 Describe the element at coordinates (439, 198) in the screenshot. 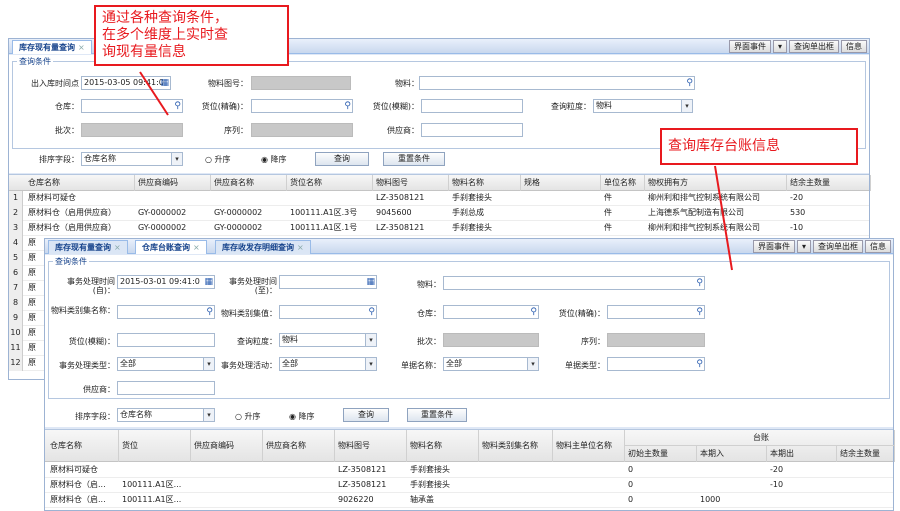

I see `table-row: 1 原材料可疑仓 LZ-3508121 手刹套接头 件 柳州利和排气控制系统有限公司 -20` at that location.